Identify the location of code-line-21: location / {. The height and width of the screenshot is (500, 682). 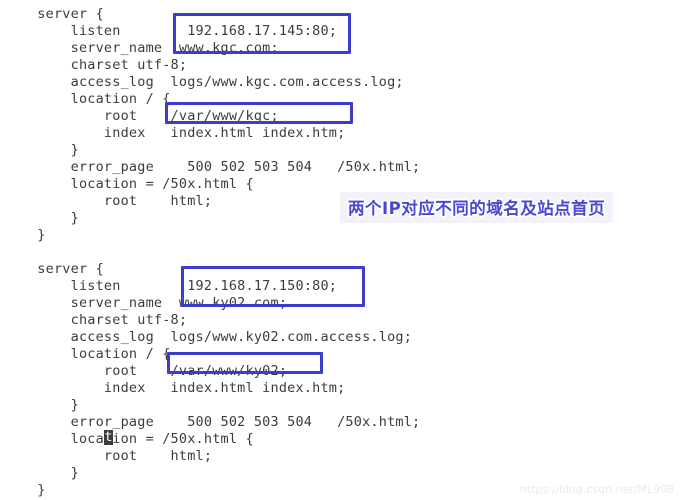
(87, 354).